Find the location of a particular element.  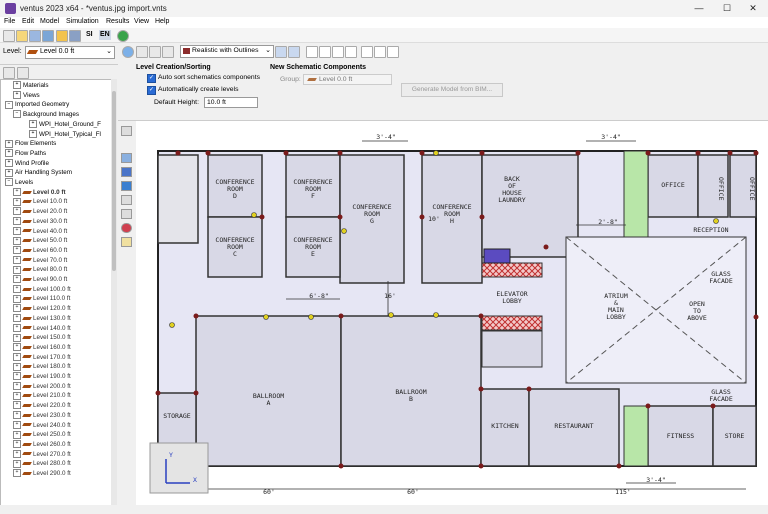

si-units-button: SI is located at coordinates (89, 35).